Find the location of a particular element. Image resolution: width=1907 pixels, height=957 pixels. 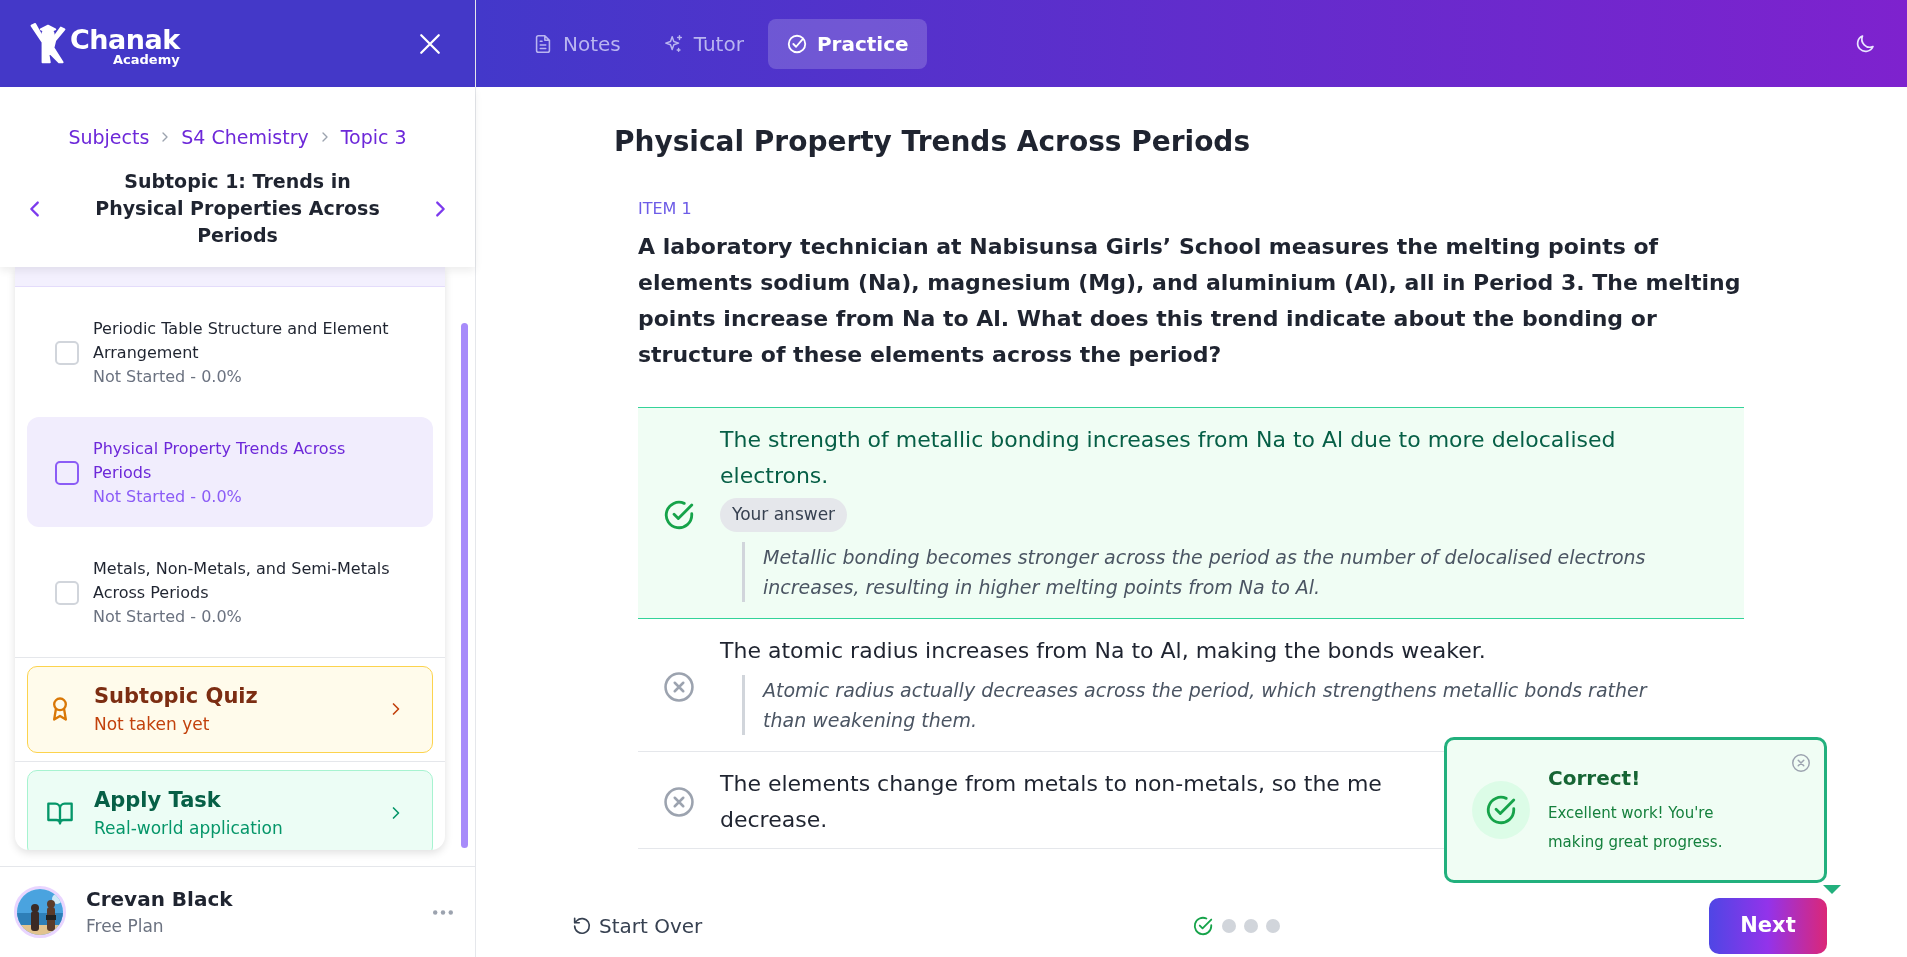

logo-tagline: Academy is located at coordinates (146, 59).